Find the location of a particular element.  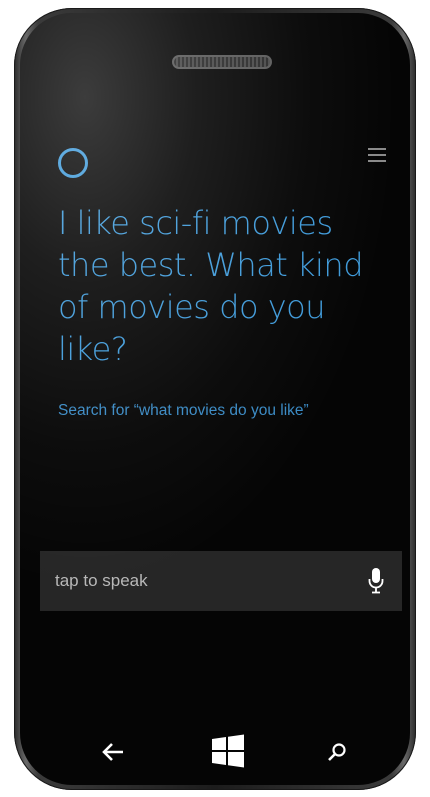

hamburger-menu-icon is located at coordinates (377, 155).